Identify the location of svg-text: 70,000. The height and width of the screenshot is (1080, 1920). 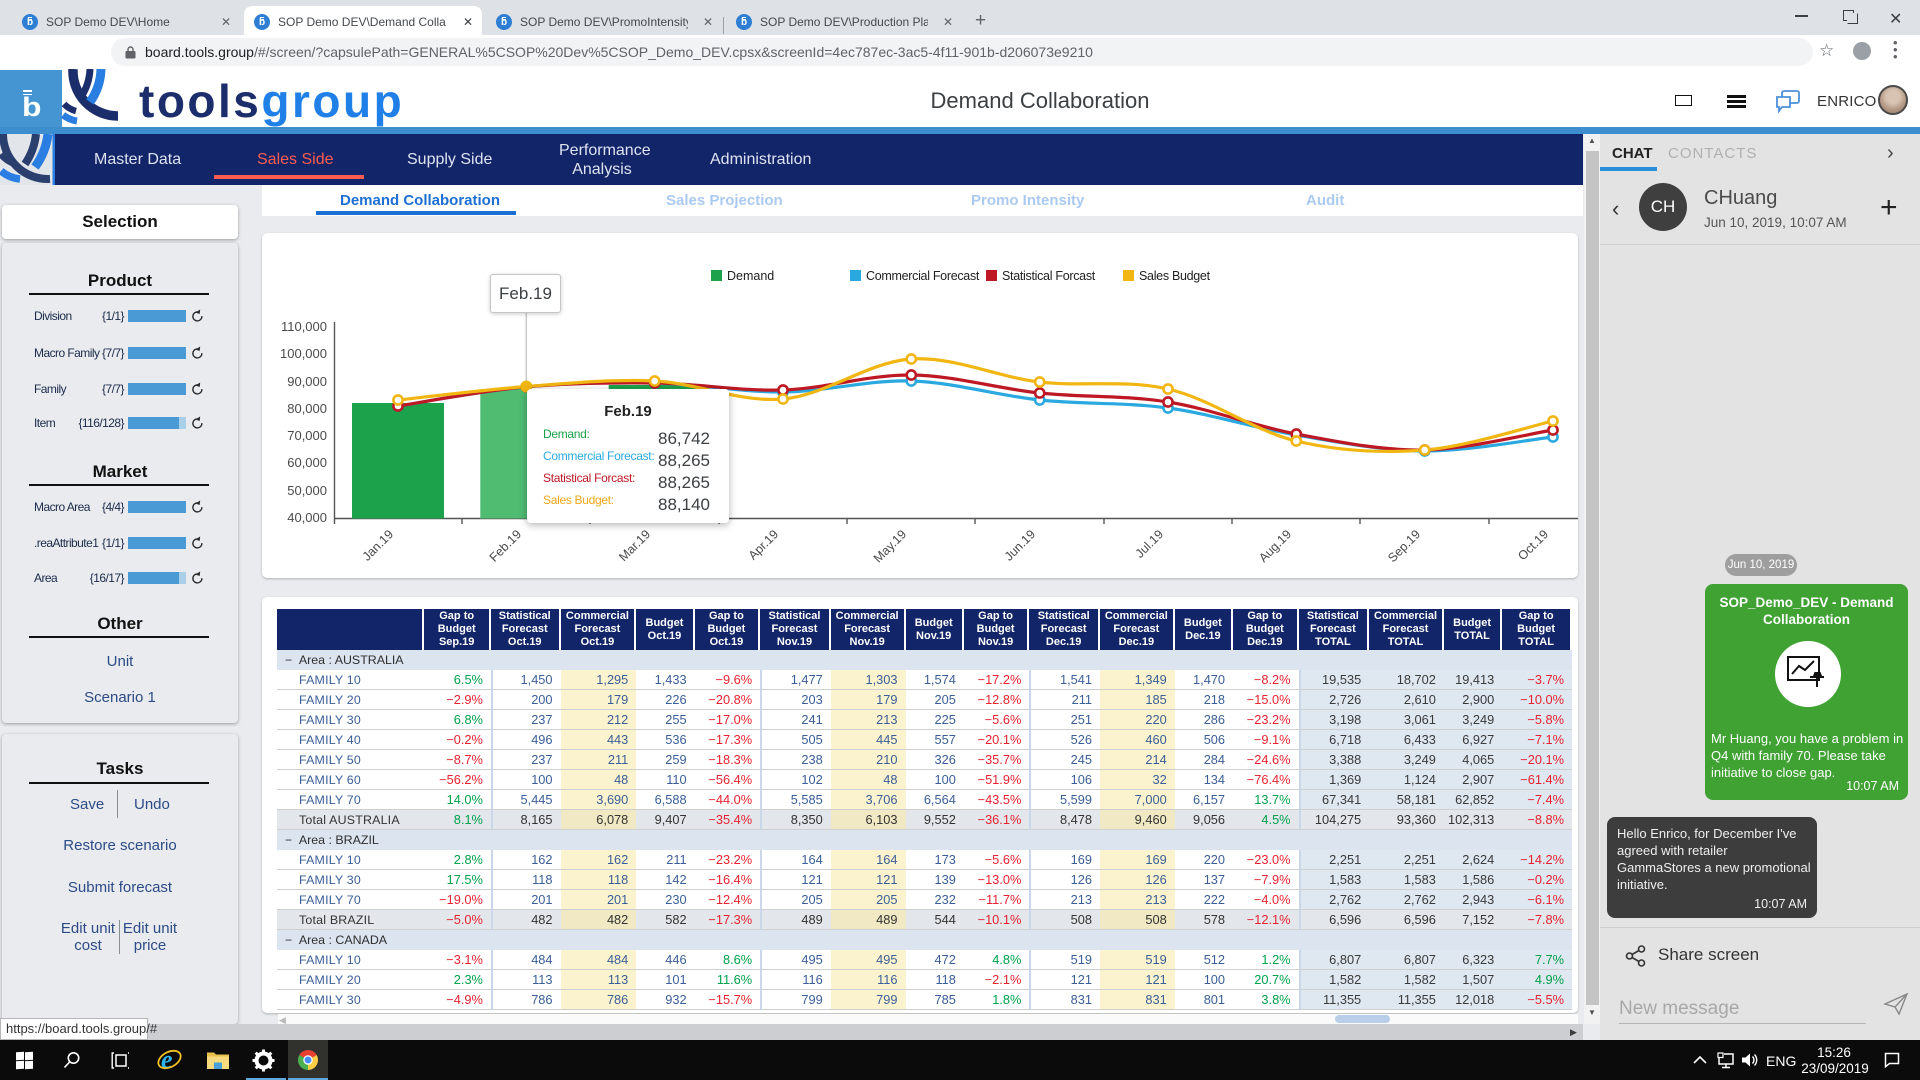
(307, 435).